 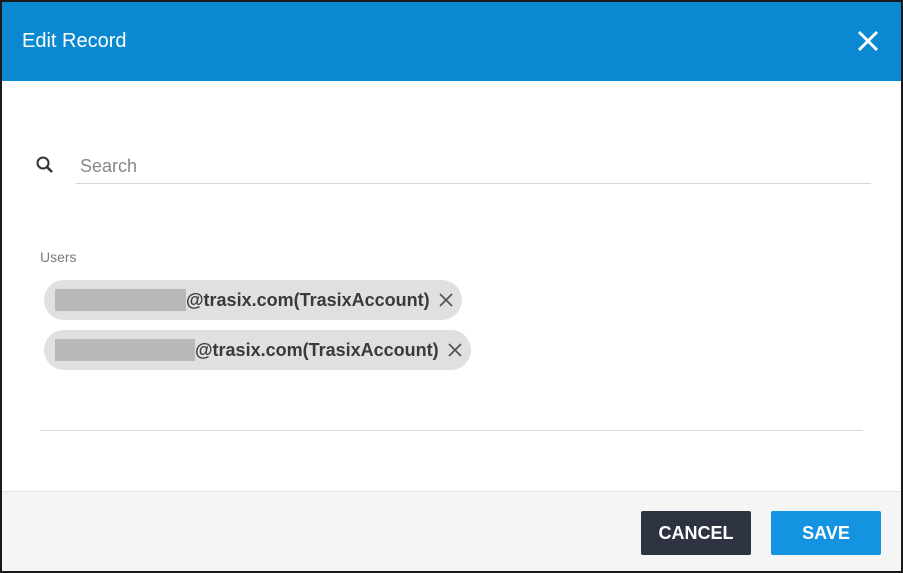 I want to click on cancel-button: CANCEL, so click(x=696, y=533).